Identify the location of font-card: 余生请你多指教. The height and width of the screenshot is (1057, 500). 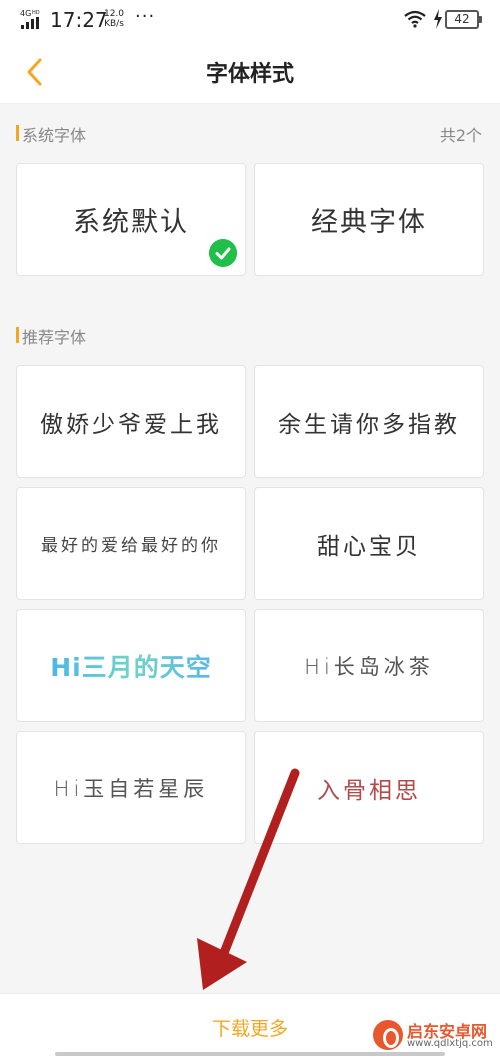
(369, 421).